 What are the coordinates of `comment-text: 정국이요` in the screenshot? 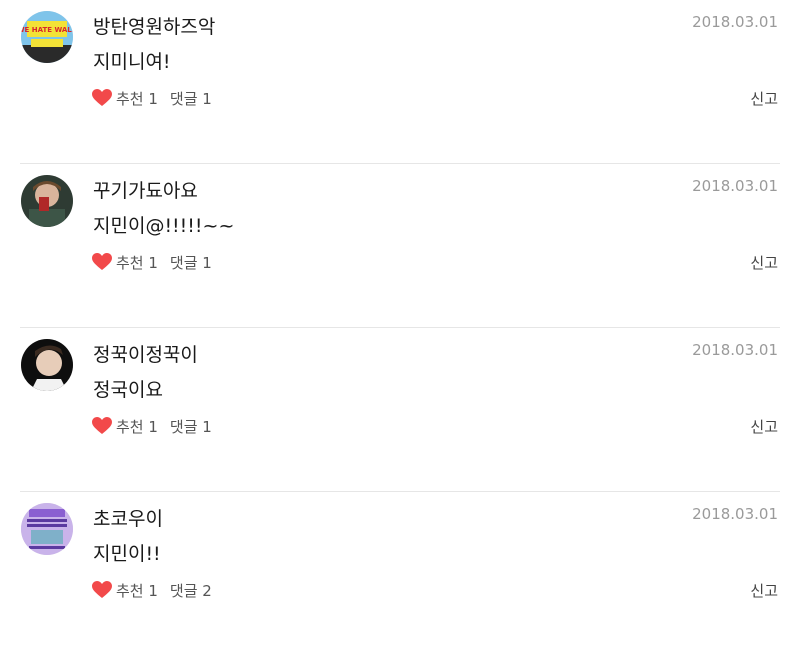 It's located at (128, 390).